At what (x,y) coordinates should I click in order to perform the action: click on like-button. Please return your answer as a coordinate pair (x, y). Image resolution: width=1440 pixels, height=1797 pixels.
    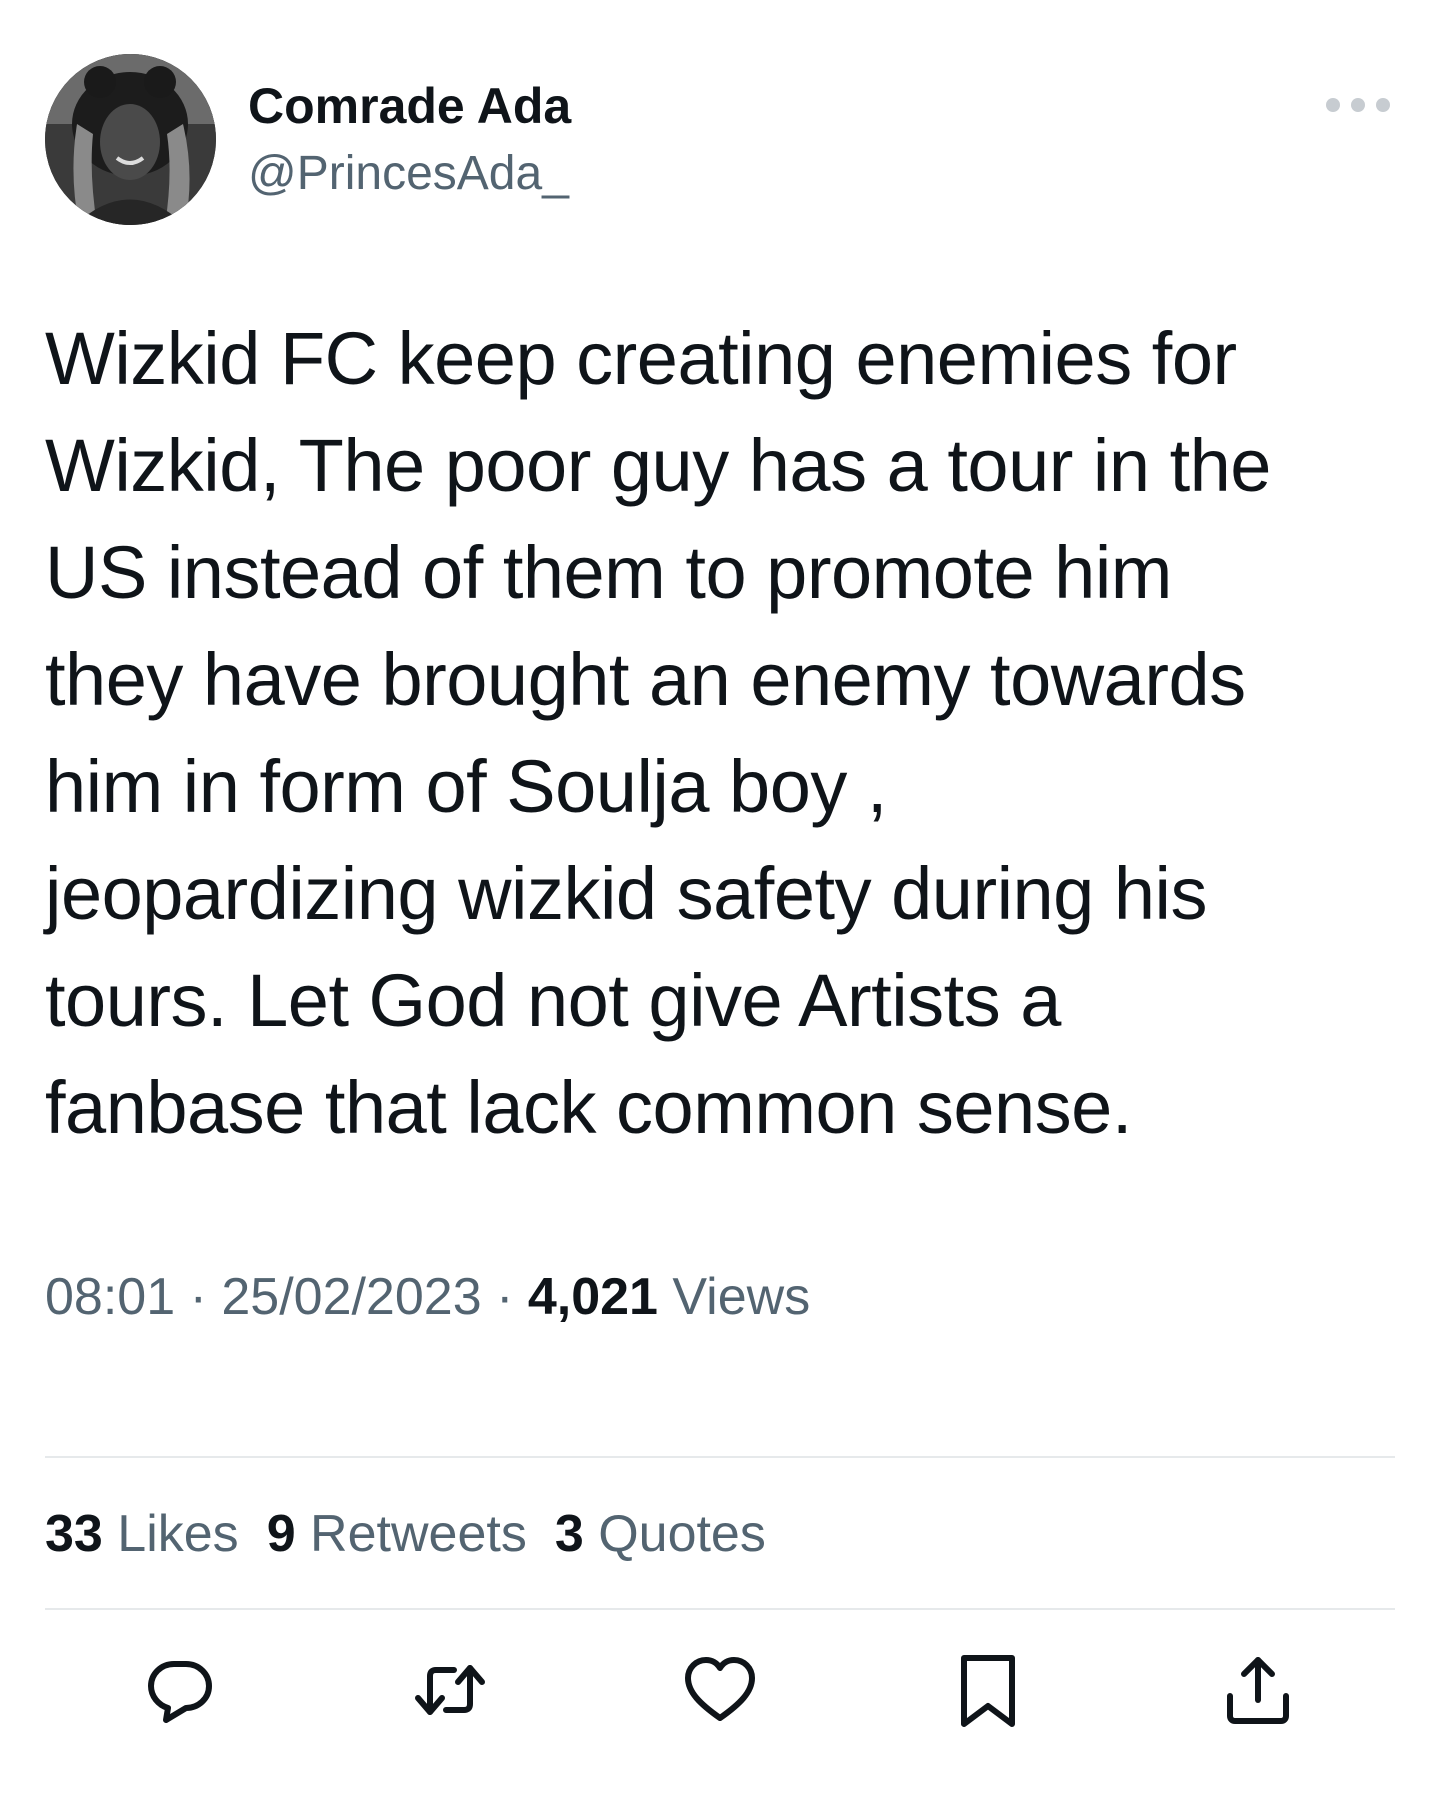
    Looking at the image, I should click on (720, 1690).